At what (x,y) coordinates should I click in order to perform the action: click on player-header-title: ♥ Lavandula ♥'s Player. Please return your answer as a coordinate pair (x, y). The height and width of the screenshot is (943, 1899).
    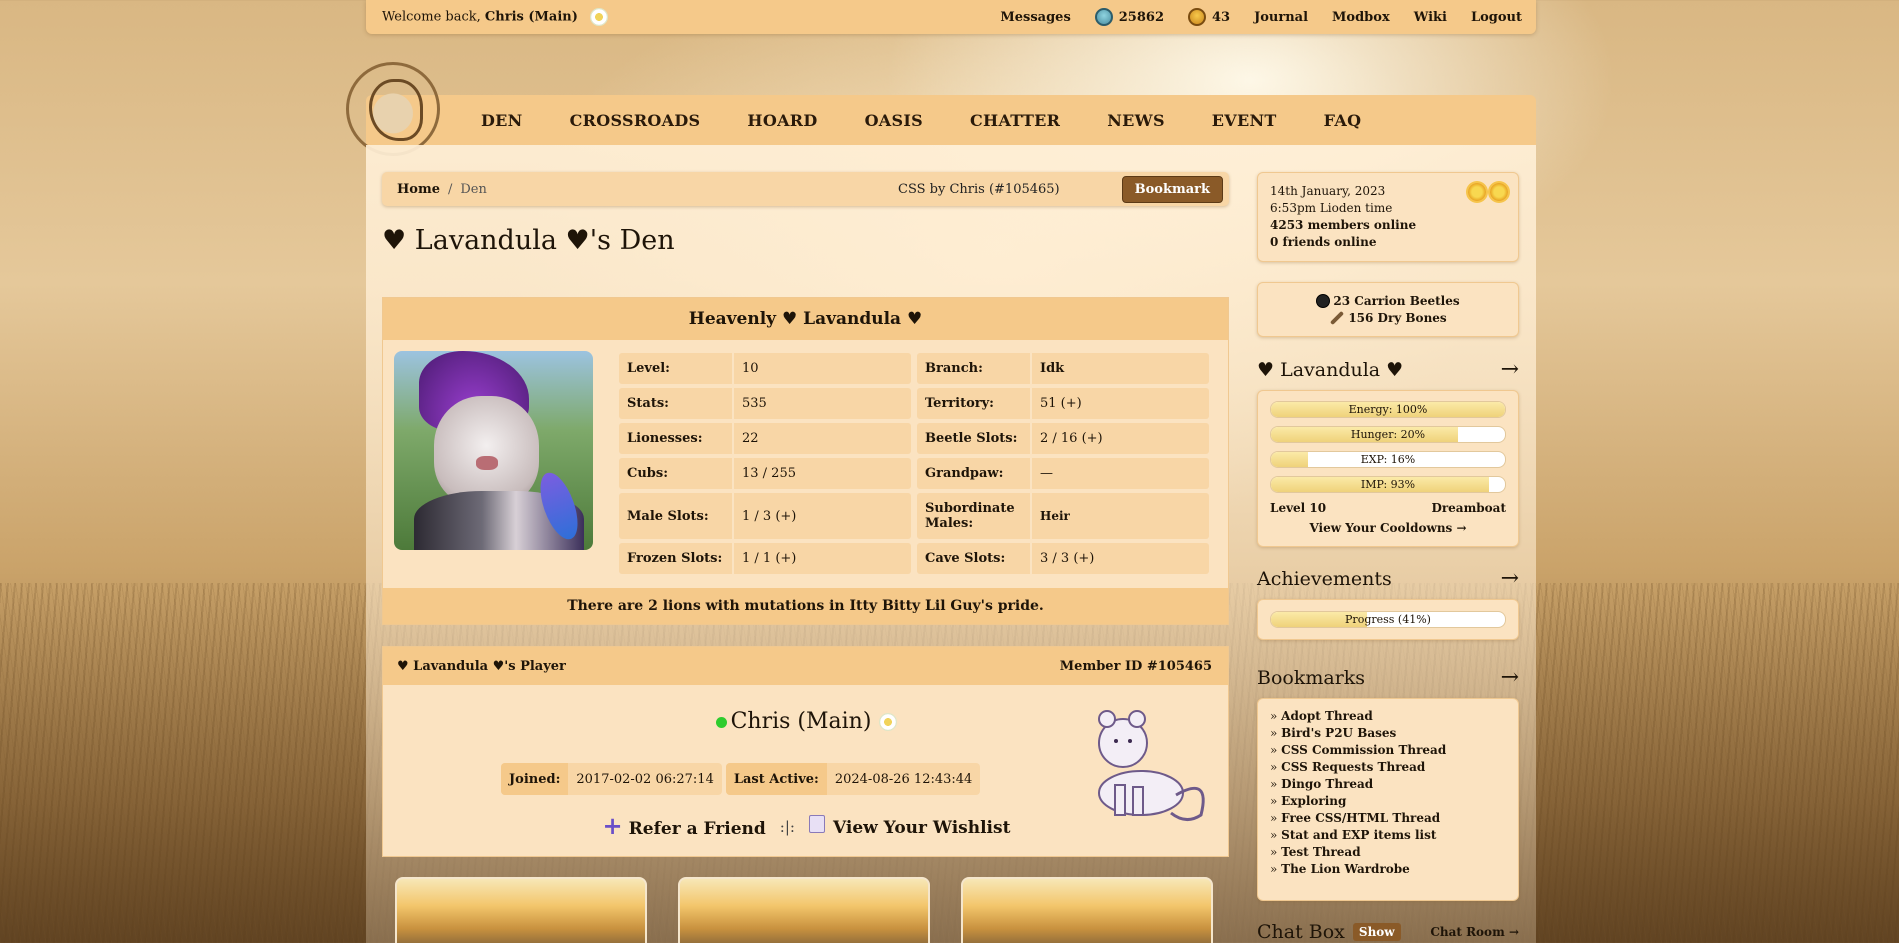
    Looking at the image, I should click on (481, 666).